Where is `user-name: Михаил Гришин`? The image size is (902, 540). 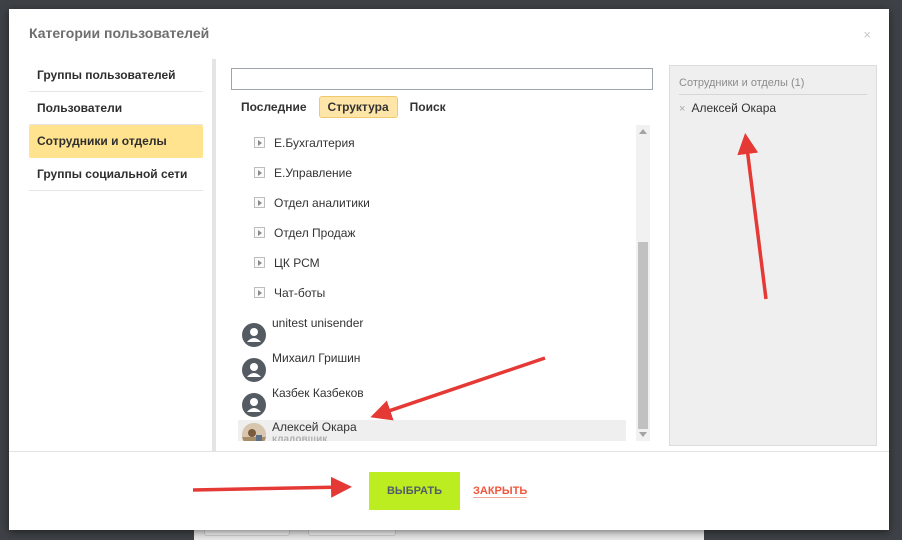 user-name: Михаил Гришин is located at coordinates (316, 358).